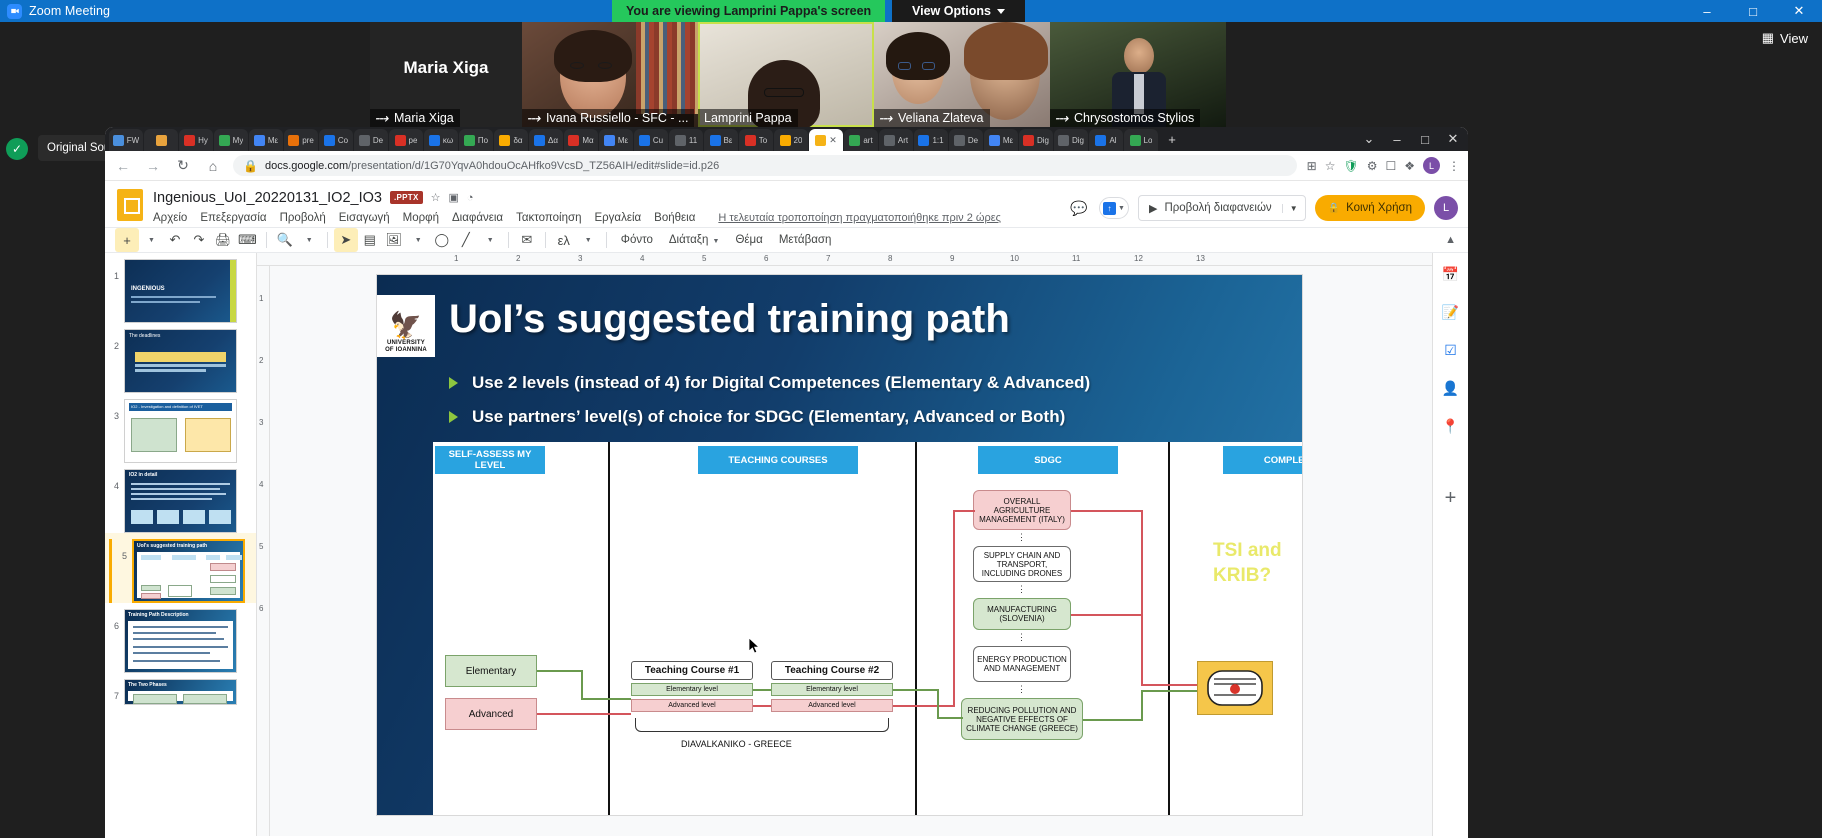 Image resolution: width=1822 pixels, height=838 pixels. Describe the element at coordinates (1369, 139) in the screenshot. I see `tab-search-button: ⌄` at that location.